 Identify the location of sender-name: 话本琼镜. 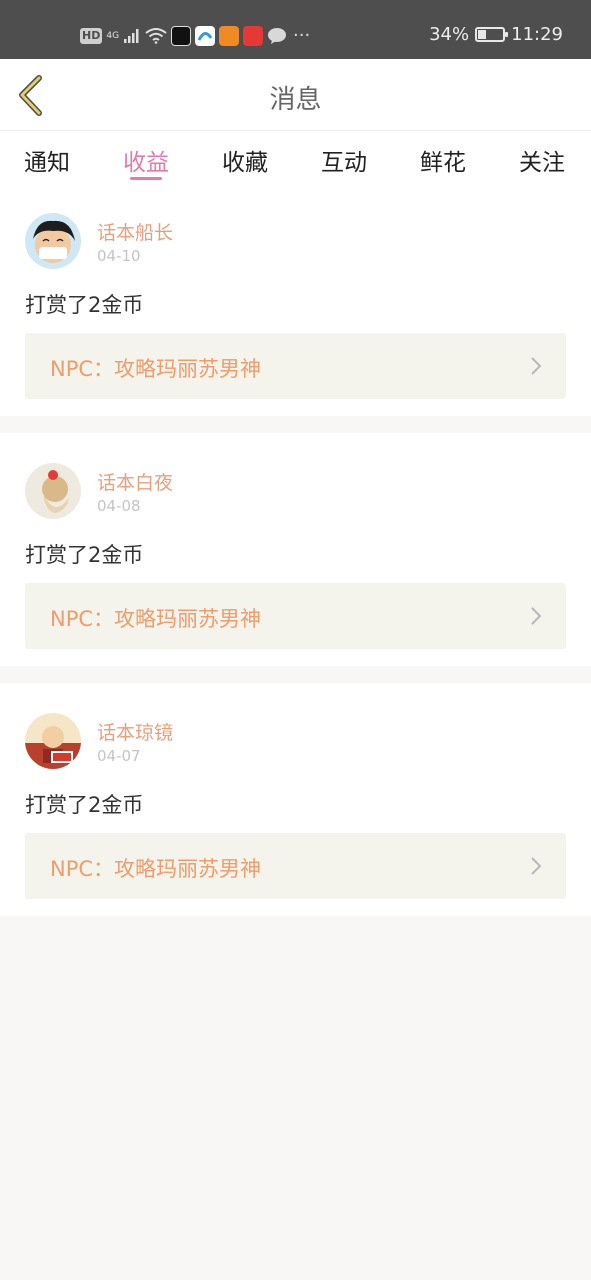
(135, 731).